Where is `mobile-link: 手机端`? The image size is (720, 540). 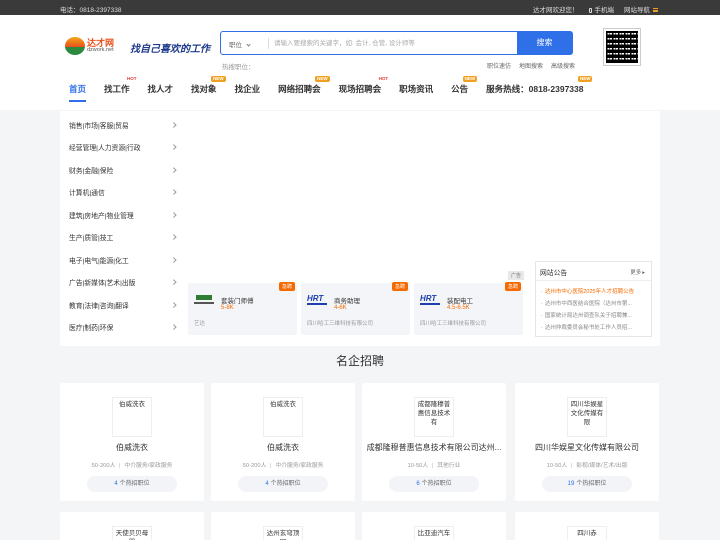
mobile-link: 手机端 is located at coordinates (601, 9).